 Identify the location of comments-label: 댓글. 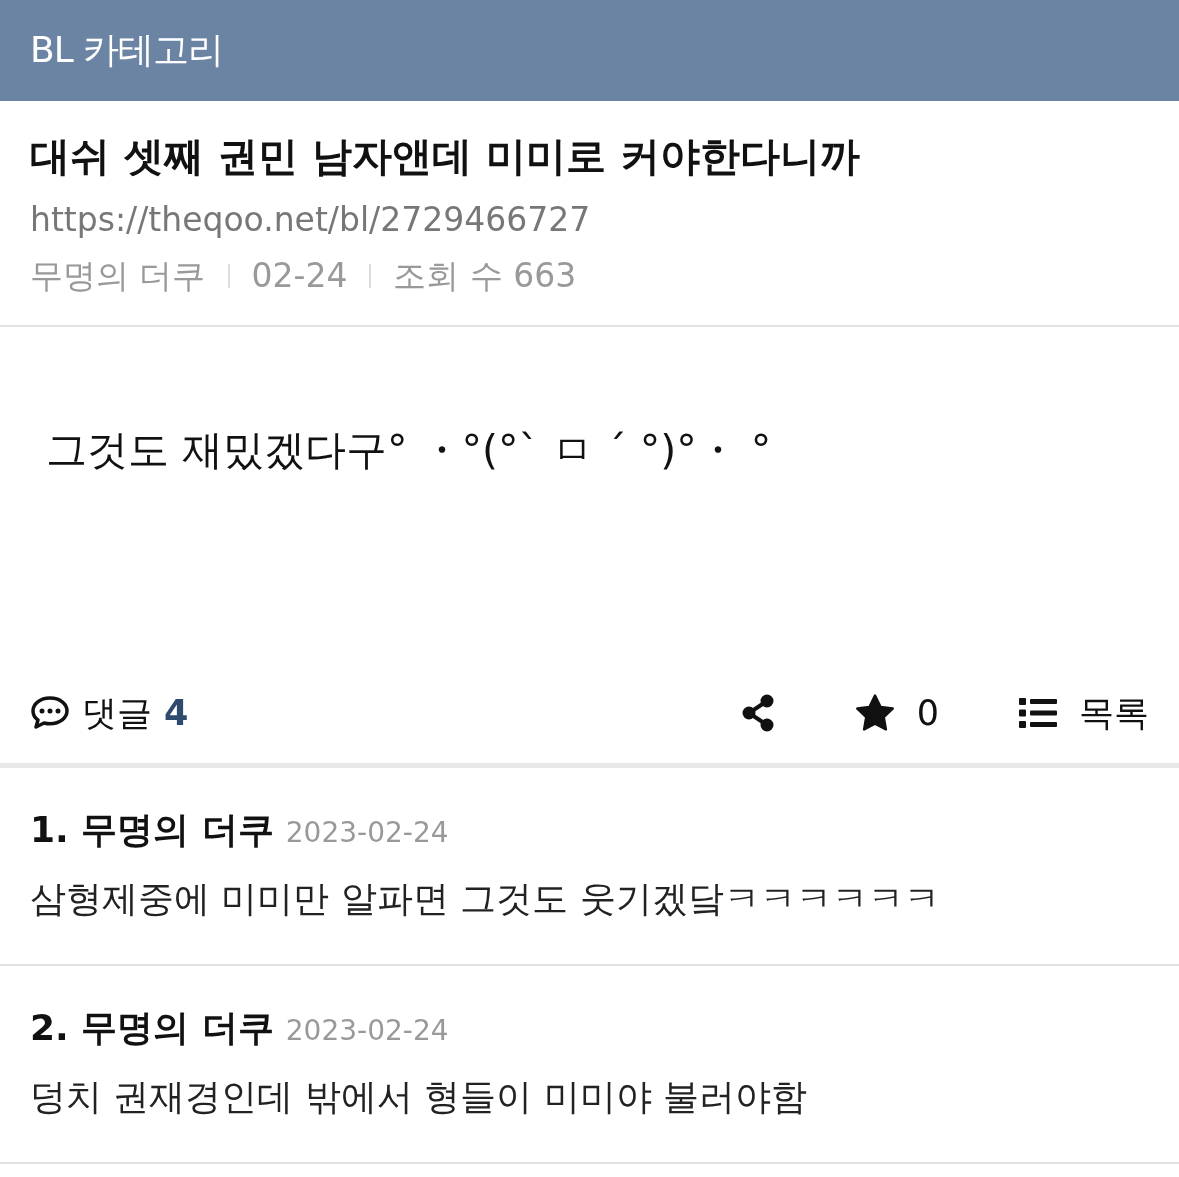
(117, 713).